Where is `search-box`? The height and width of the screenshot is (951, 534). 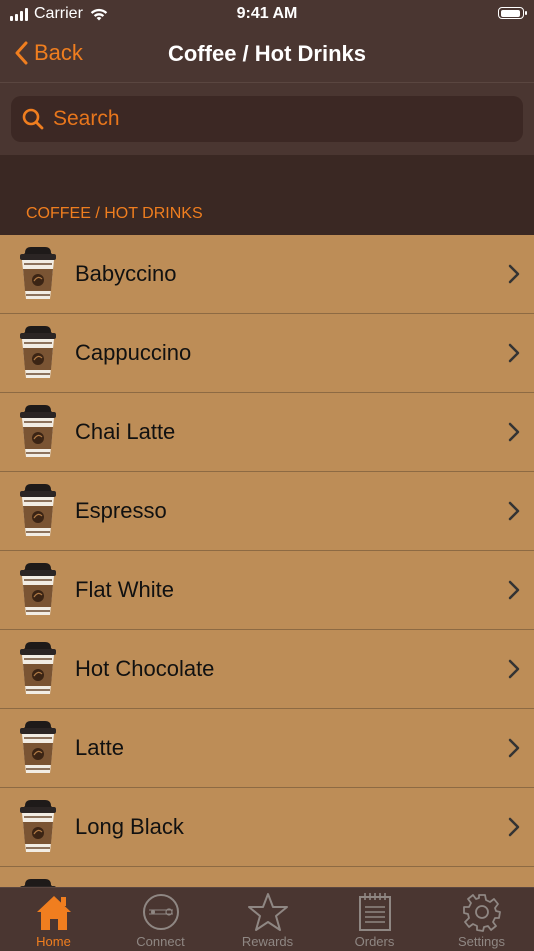
search-box is located at coordinates (267, 119).